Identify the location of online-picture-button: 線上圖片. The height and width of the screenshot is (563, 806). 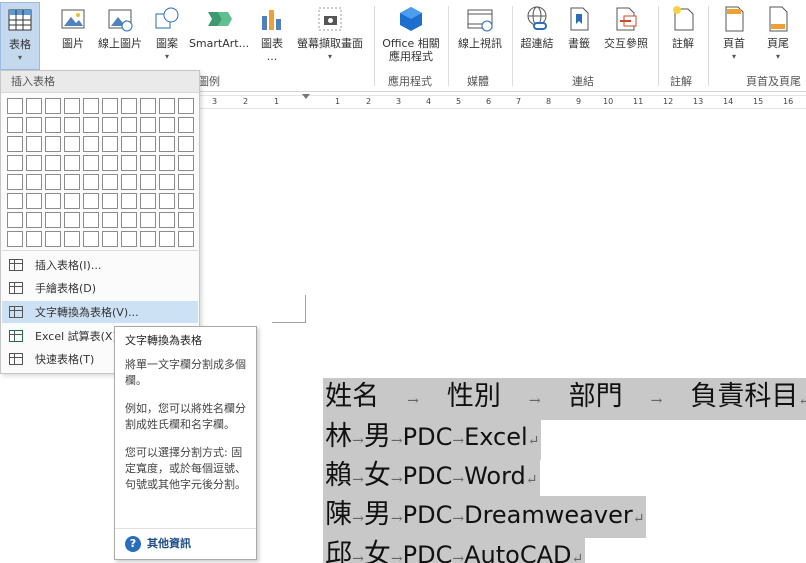
(120, 36).